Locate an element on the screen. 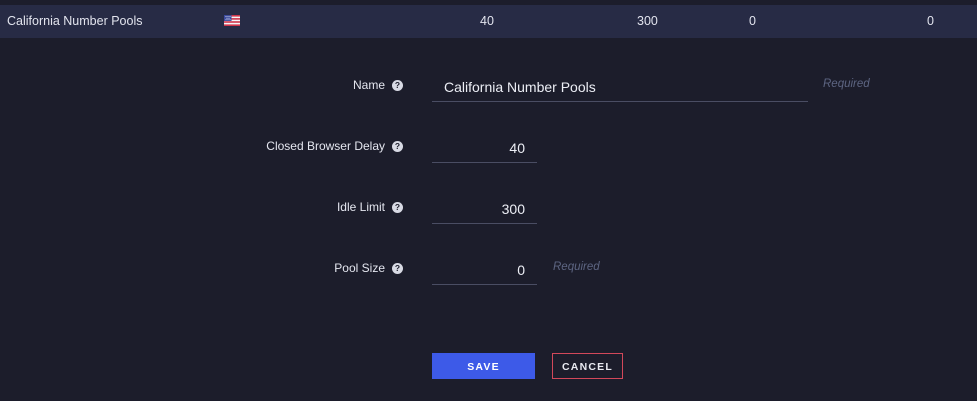 The height and width of the screenshot is (401, 977). cancel-button: CANCEL is located at coordinates (587, 366).